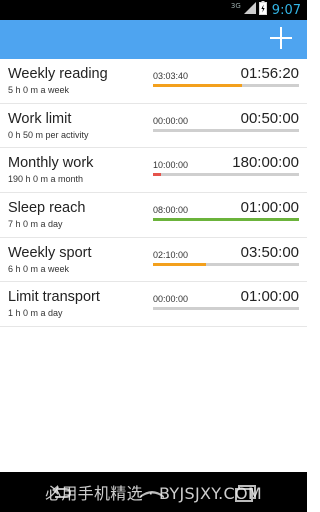 The width and height of the screenshot is (320, 512). I want to click on goal-elapsed: 02:10:00, so click(171, 254).